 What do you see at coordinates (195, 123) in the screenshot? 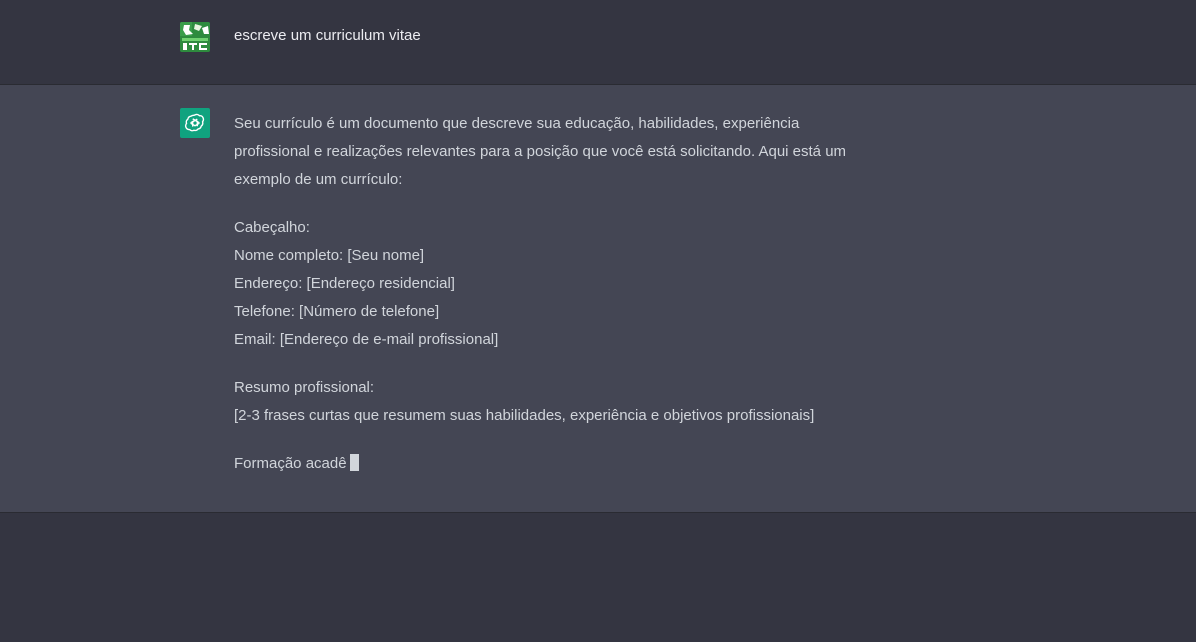
I see `openai-logo-icon` at bounding box center [195, 123].